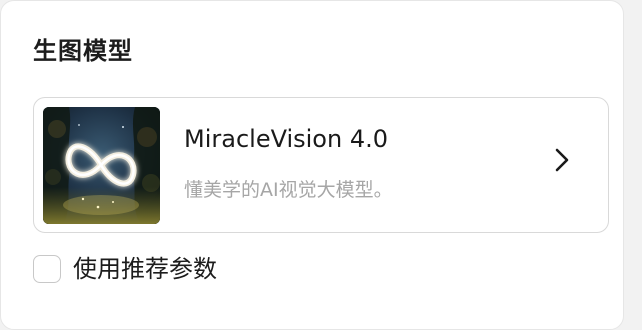  What do you see at coordinates (145, 269) in the screenshot?
I see `use-recommended-params-label: 使用推荐参数` at bounding box center [145, 269].